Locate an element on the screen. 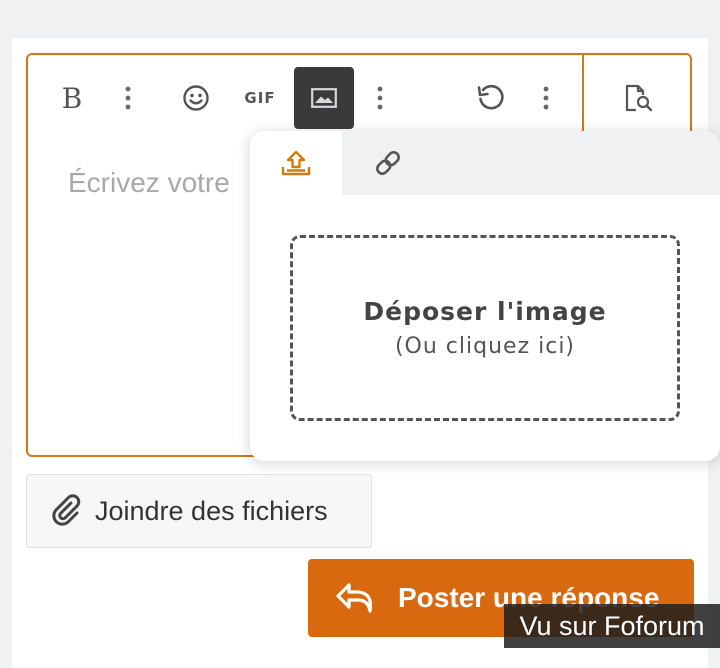 The height and width of the screenshot is (668, 720). undo-icon is located at coordinates (490, 97).